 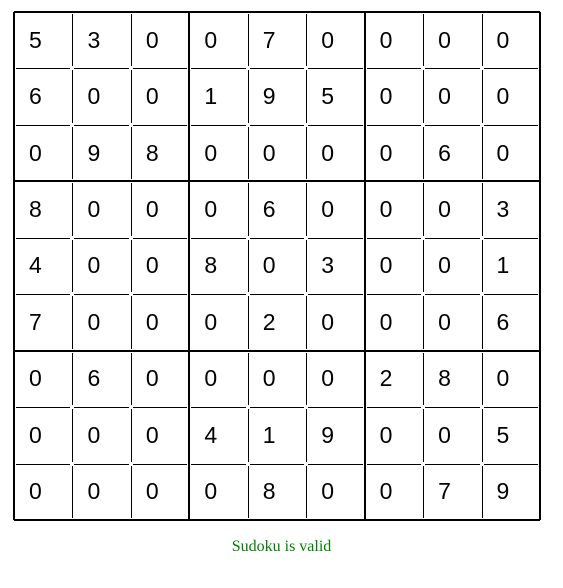 What do you see at coordinates (511, 379) in the screenshot?
I see `sudoku-cell-r7-c9: 0` at bounding box center [511, 379].